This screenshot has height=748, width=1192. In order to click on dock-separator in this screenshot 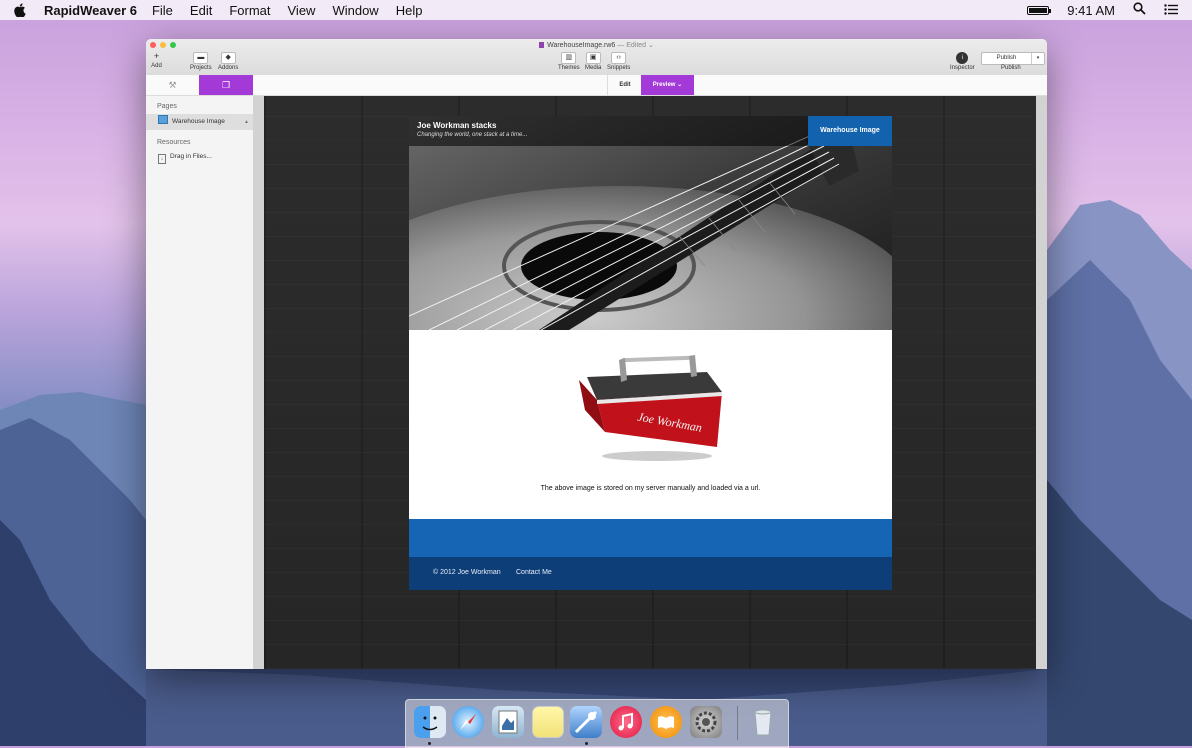, I will do `click(737, 723)`.